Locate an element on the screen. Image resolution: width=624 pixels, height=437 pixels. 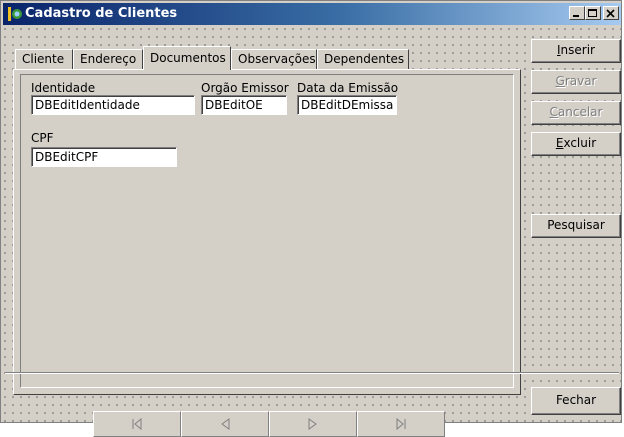
tab-label: Observações is located at coordinates (277, 59).